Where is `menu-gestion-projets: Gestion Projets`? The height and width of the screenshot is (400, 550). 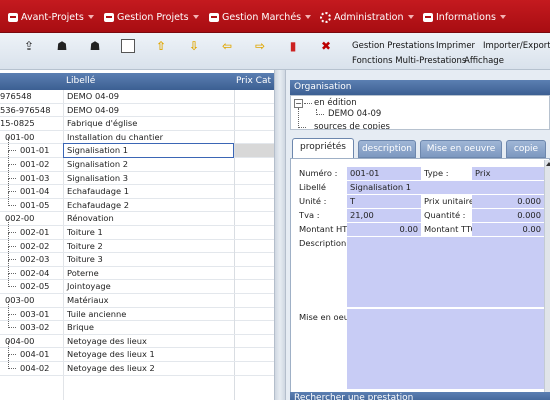 menu-gestion-projets: Gestion Projets is located at coordinates (151, 17).